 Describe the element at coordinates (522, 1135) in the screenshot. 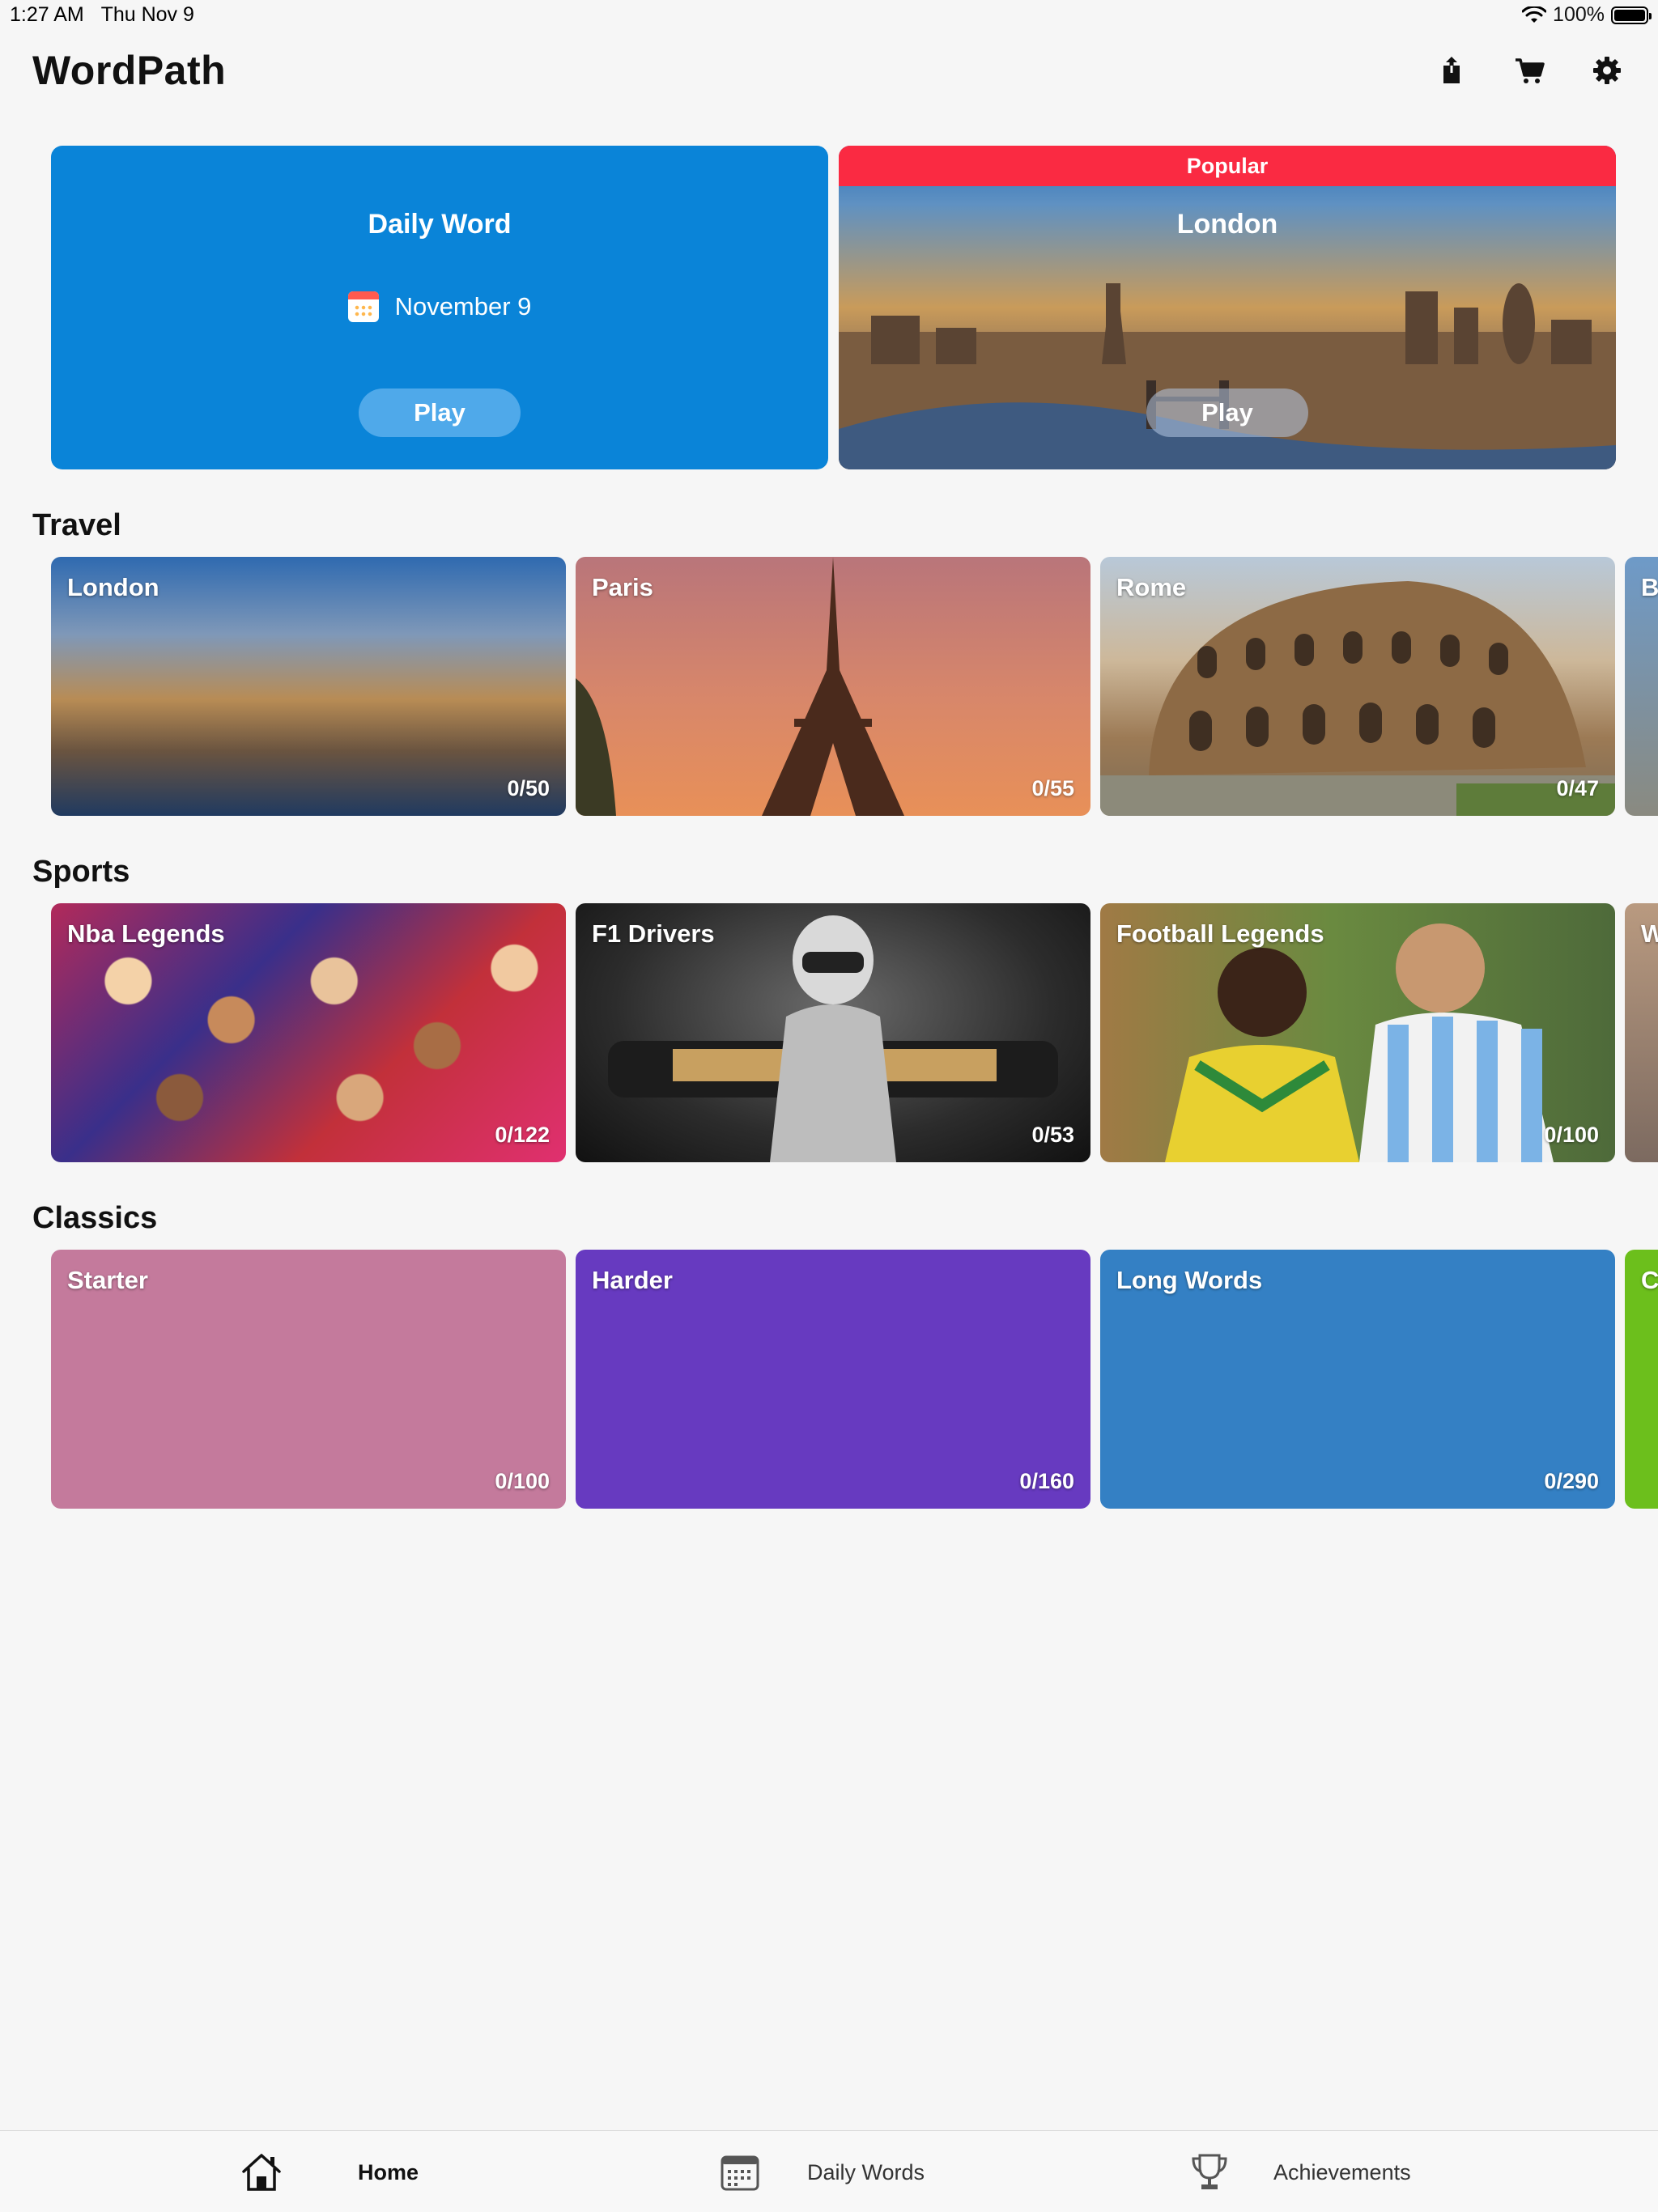

I see `tile-progress: 0/122` at that location.